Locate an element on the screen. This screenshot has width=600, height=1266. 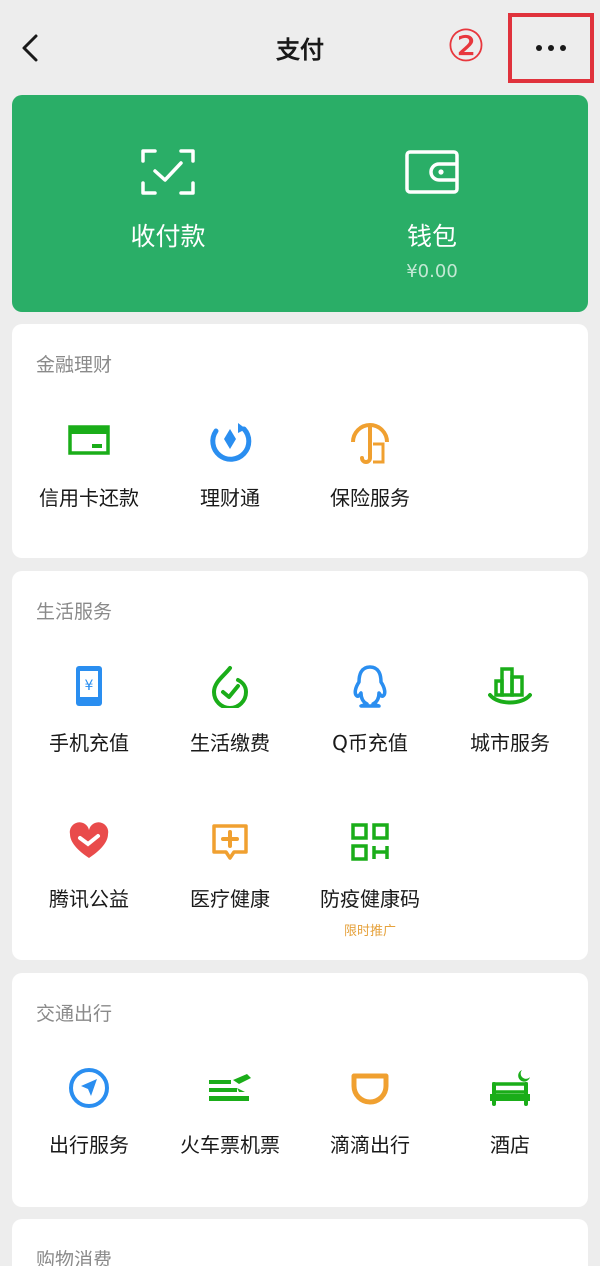
phone-recharge-icon: ¥ is located at coordinates (89, 686).